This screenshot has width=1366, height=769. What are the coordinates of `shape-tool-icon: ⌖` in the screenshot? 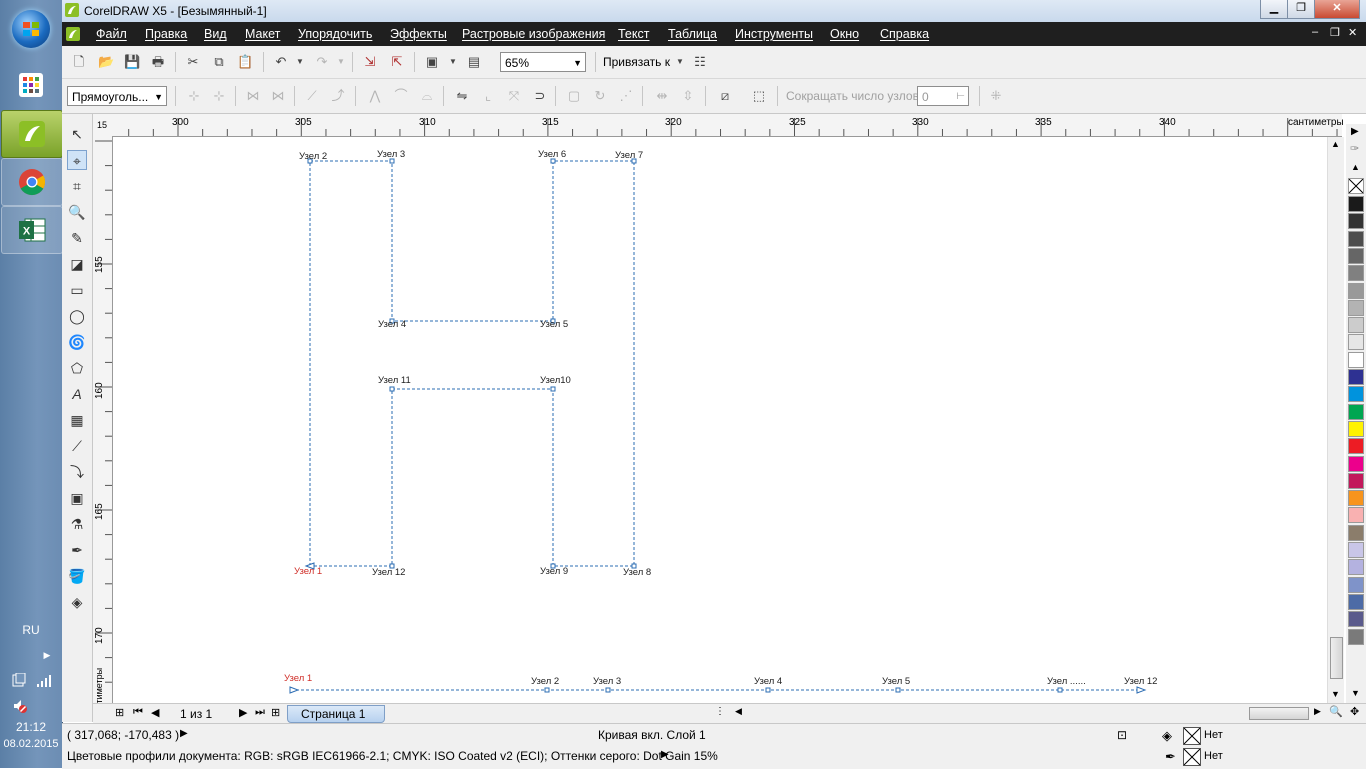 It's located at (77, 160).